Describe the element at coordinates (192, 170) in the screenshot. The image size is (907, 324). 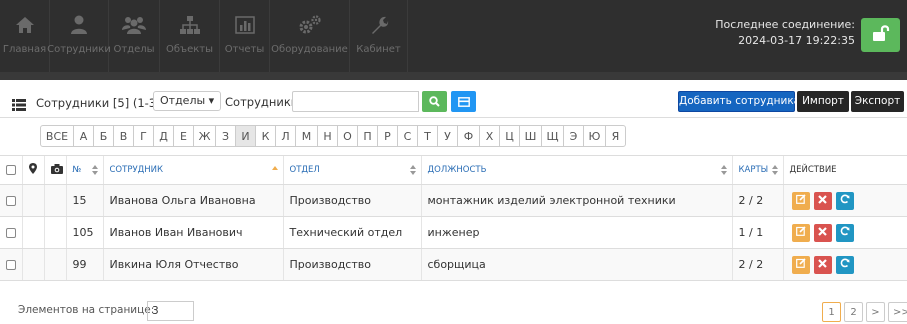
I see `employee-column-header: Сотрудник` at that location.